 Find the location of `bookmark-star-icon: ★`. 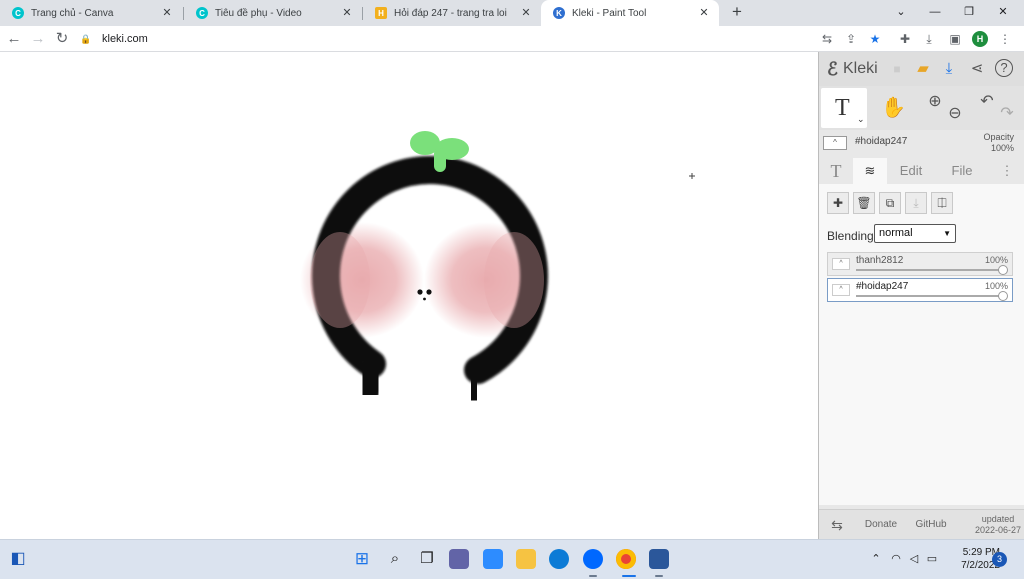

bookmark-star-icon: ★ is located at coordinates (875, 39).